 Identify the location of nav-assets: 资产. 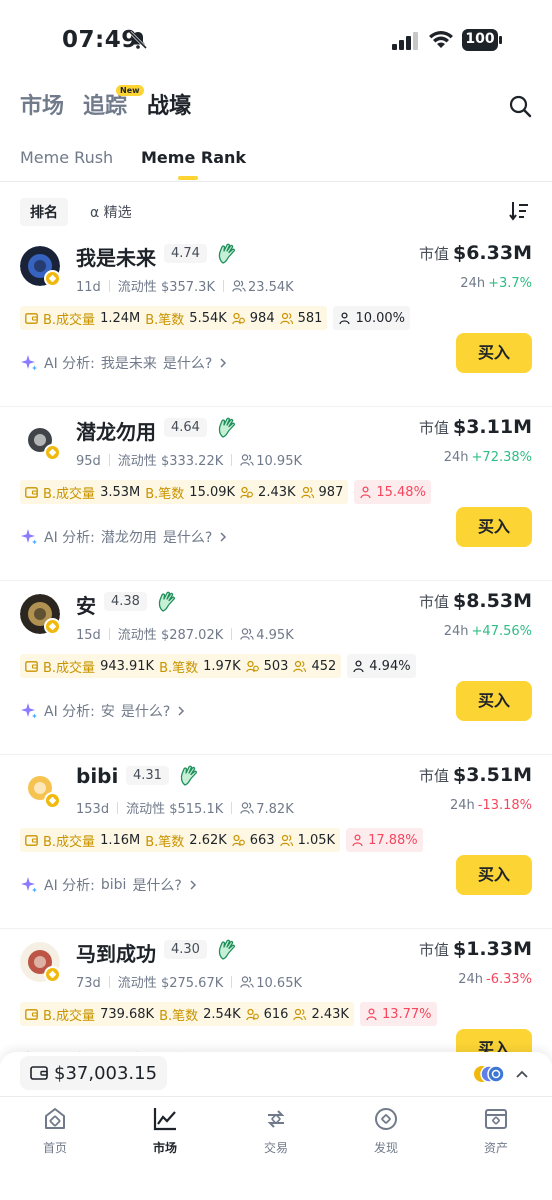
(496, 1130).